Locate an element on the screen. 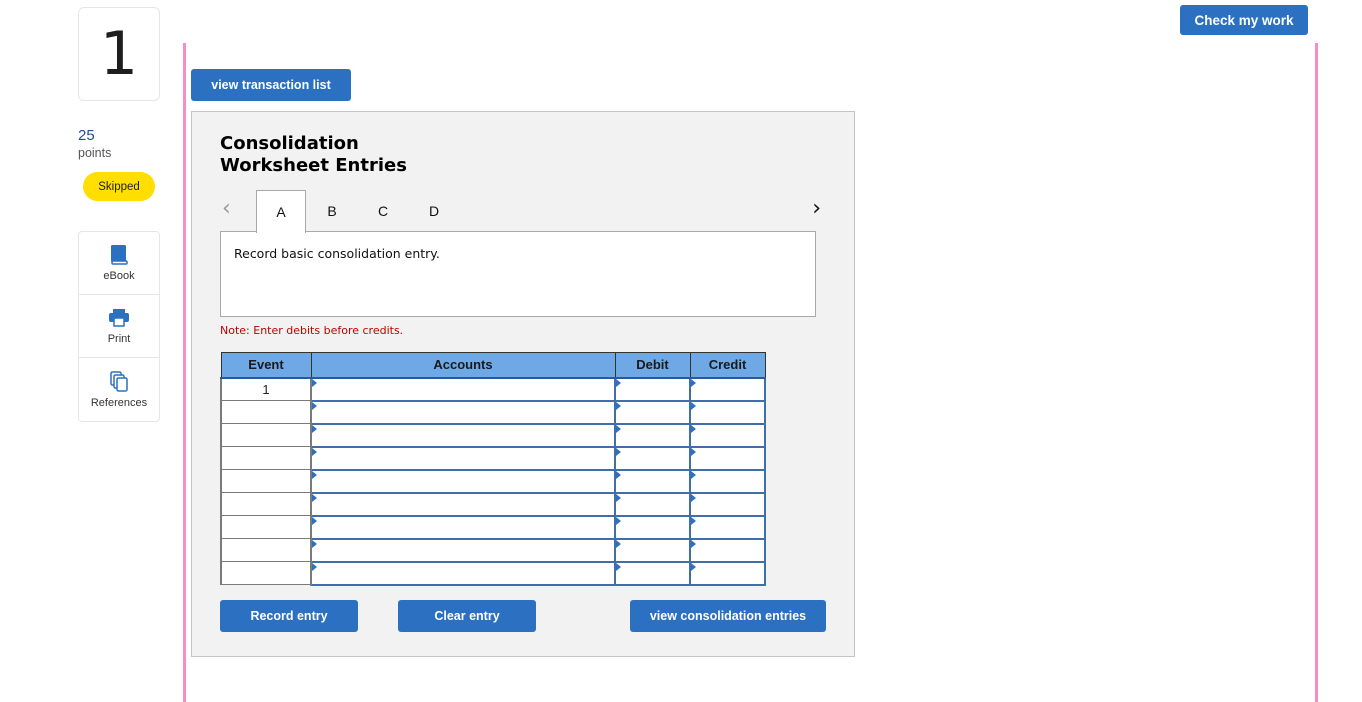 The image size is (1362, 702). header-debit: Debit is located at coordinates (652, 365).